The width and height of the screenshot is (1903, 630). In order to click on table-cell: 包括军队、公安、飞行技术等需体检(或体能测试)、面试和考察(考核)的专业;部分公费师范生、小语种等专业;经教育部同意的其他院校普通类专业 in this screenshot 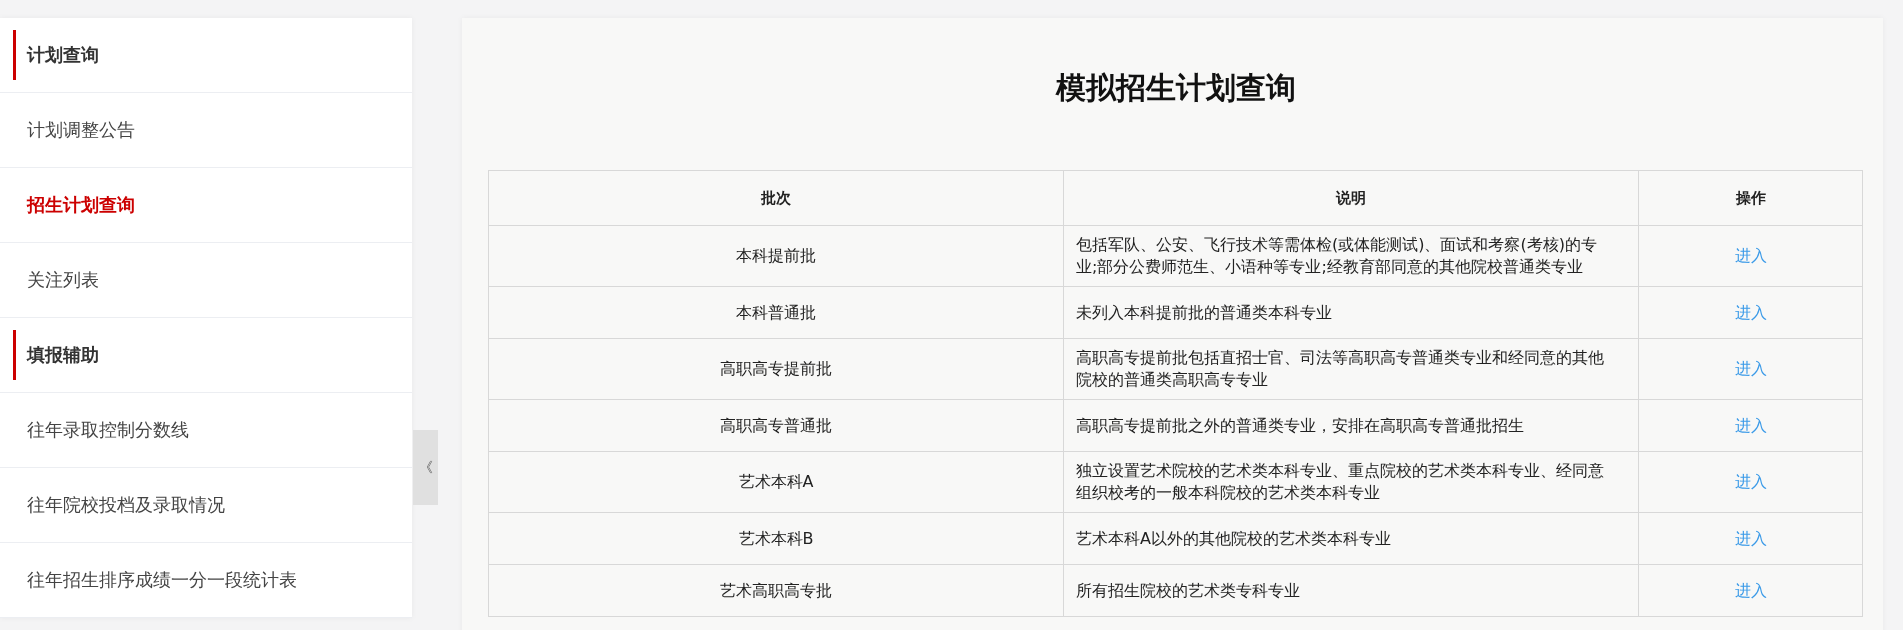, I will do `click(1351, 256)`.